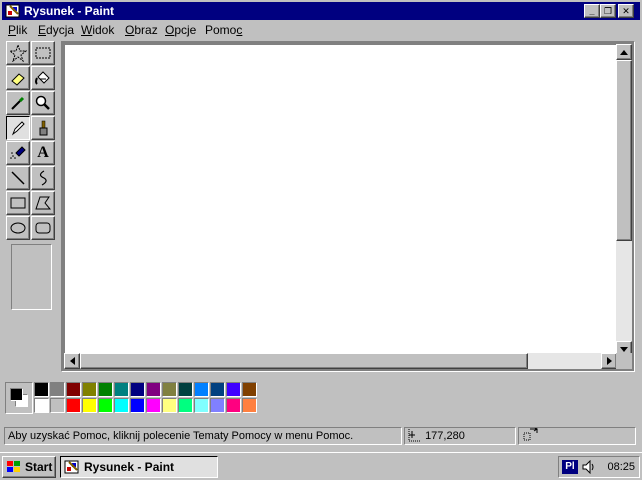 The image size is (642, 480). I want to click on eyedropper-icon, so click(18, 103).